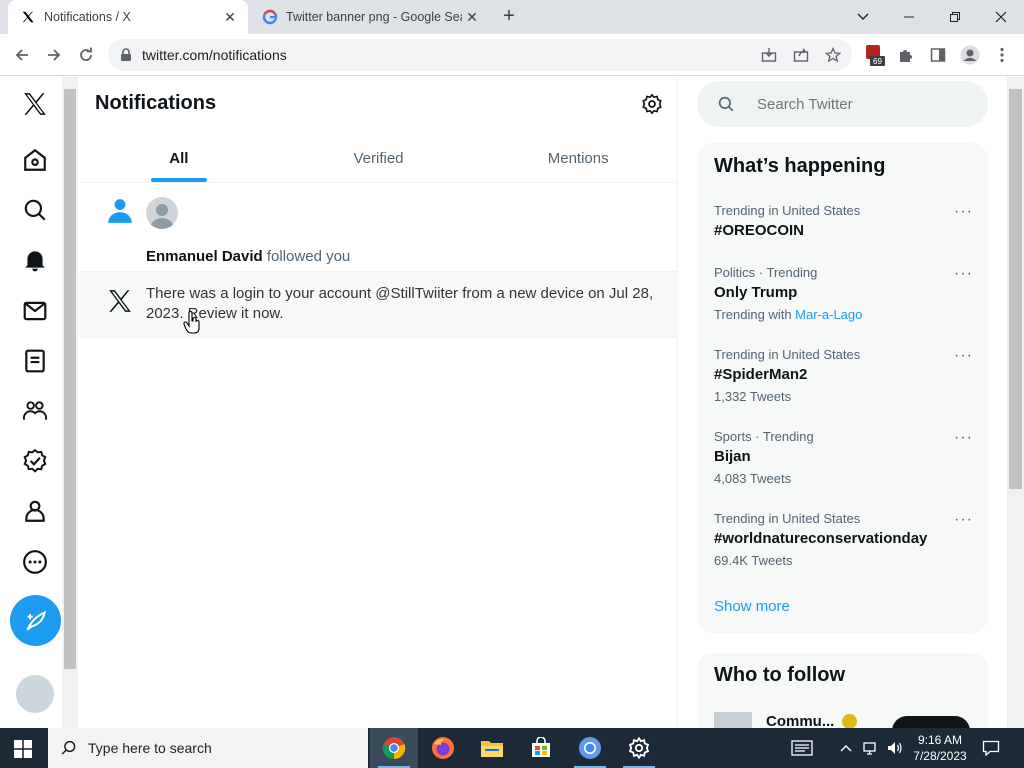 This screenshot has height=768, width=1024. Describe the element at coordinates (162, 213) in the screenshot. I see `follower-avatar` at that location.